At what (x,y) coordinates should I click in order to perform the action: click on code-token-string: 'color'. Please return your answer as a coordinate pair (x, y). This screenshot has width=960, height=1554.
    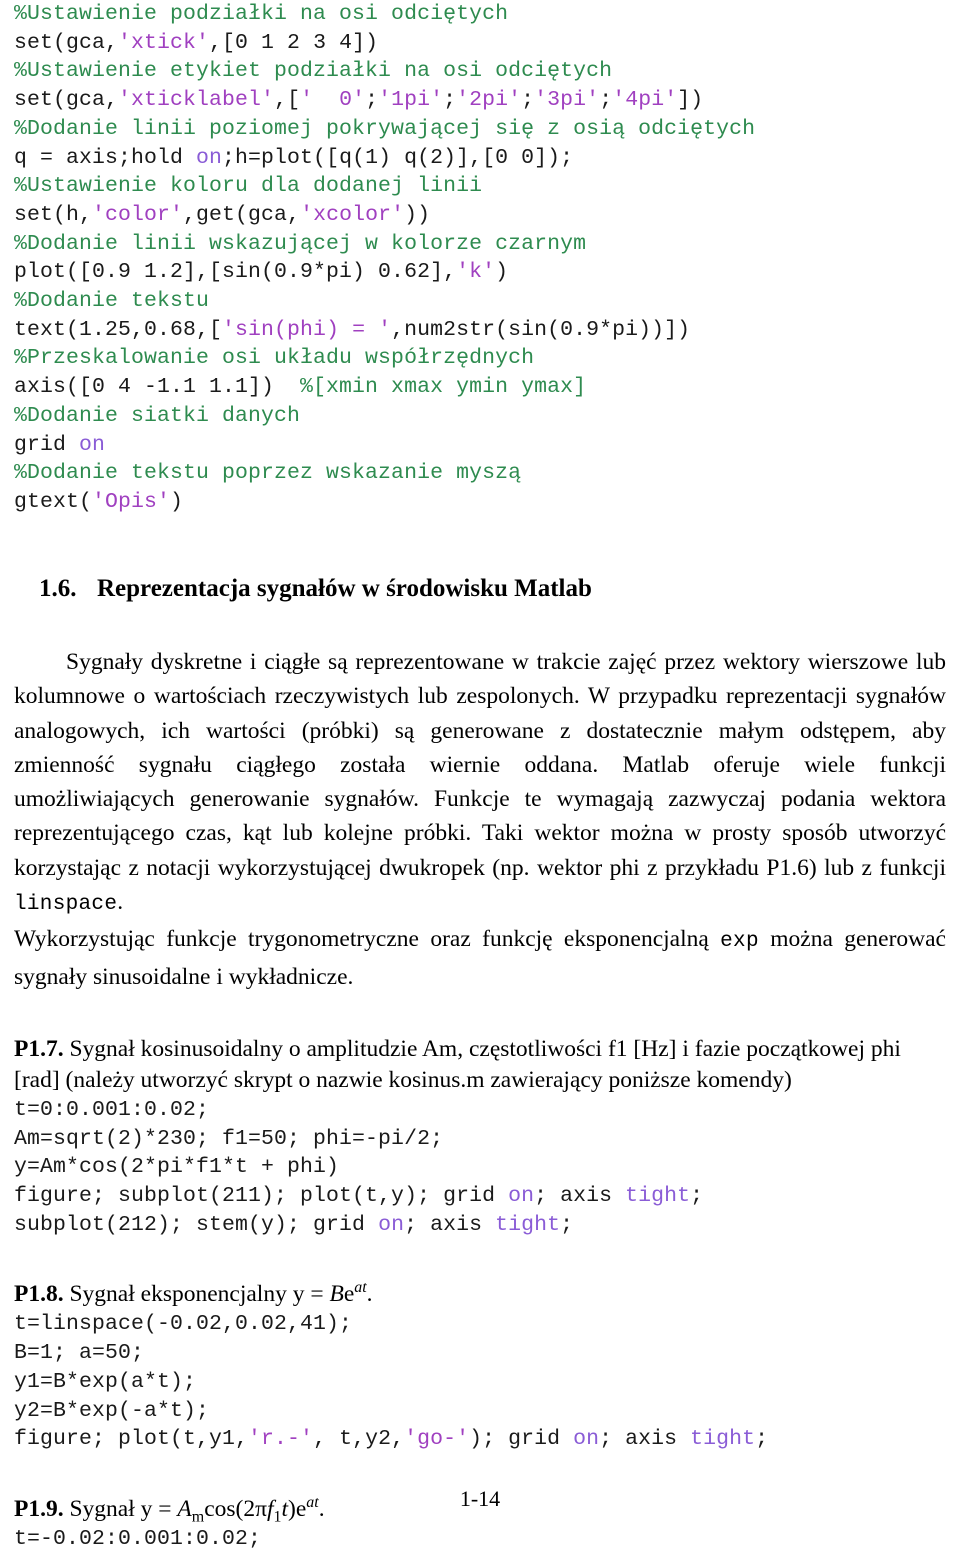
    Looking at the image, I should click on (138, 214).